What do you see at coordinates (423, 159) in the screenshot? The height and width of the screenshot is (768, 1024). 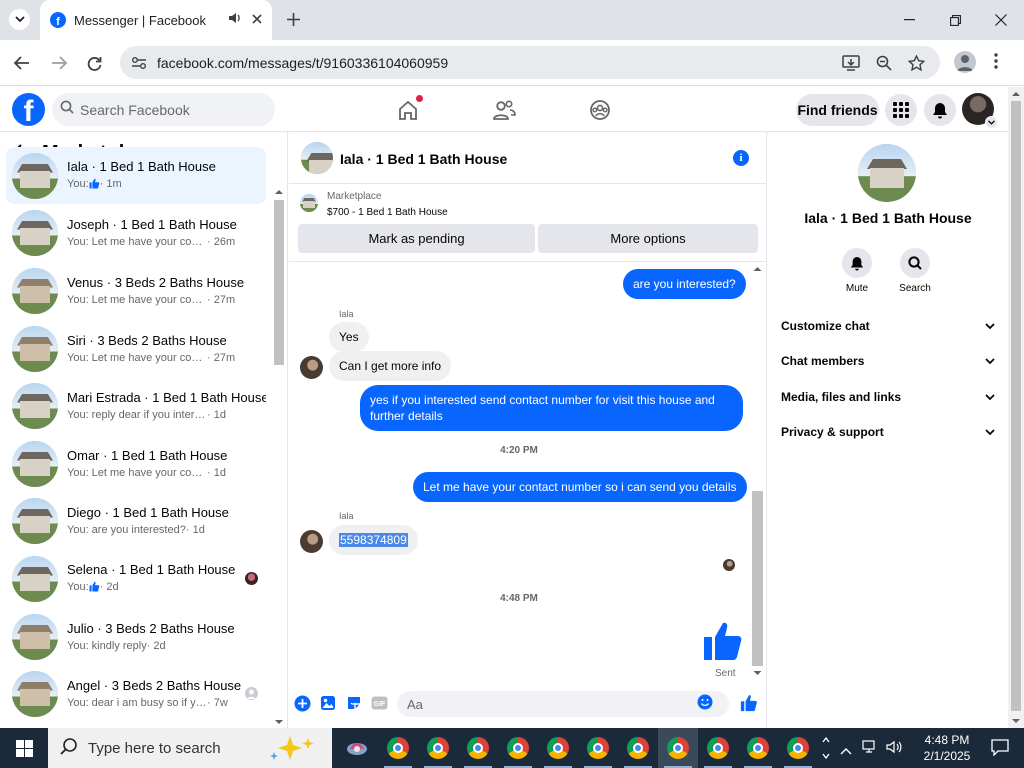 I see `chat-title: Iala · 1 Bed 1 Bath House` at bounding box center [423, 159].